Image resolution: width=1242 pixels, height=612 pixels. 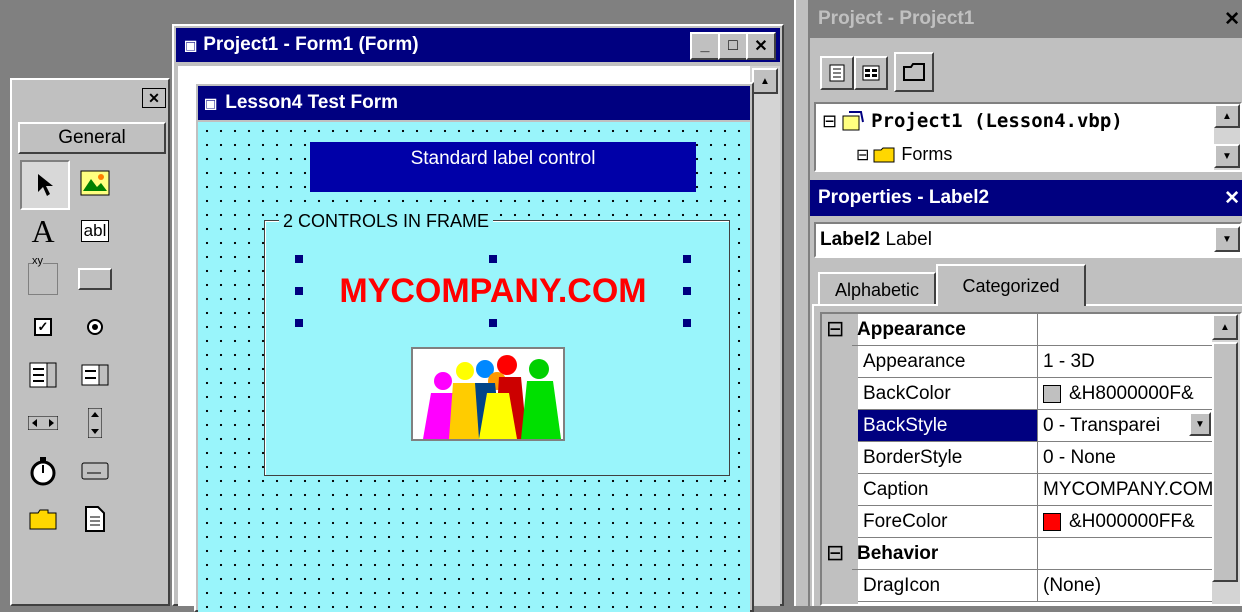 I want to click on hscrollbar-icon, so click(x=43, y=423).